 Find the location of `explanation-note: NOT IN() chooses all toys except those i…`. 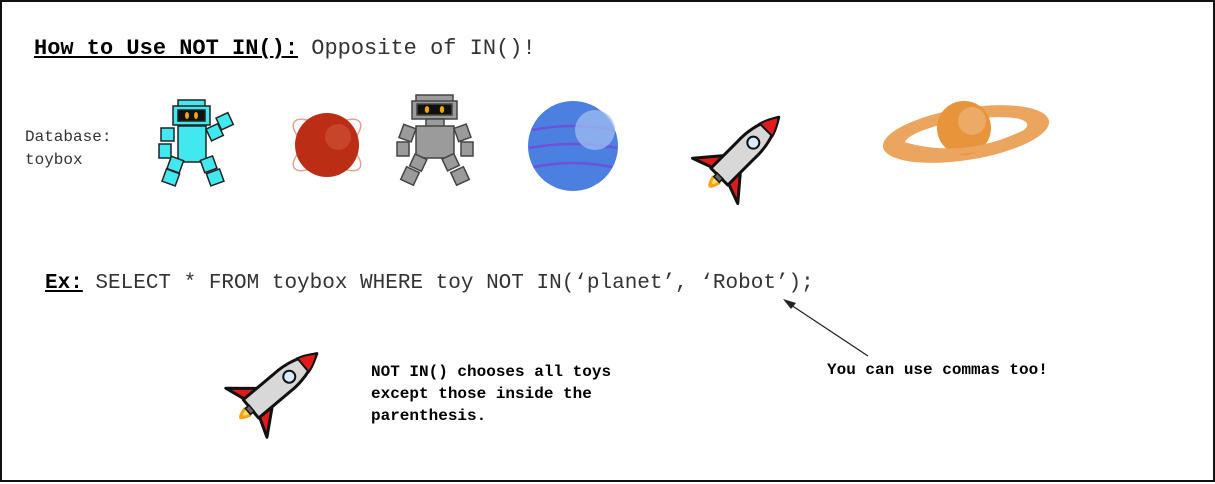

explanation-note: NOT IN() chooses all toys except those i… is located at coordinates (491, 394).